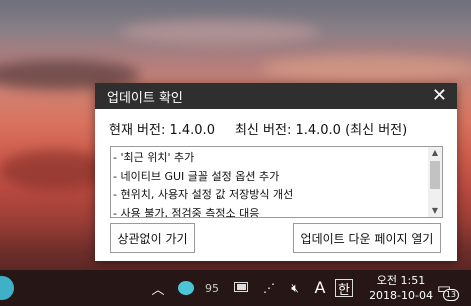 The height and width of the screenshot is (306, 471). I want to click on scroll-down-icon: ▼, so click(435, 211).